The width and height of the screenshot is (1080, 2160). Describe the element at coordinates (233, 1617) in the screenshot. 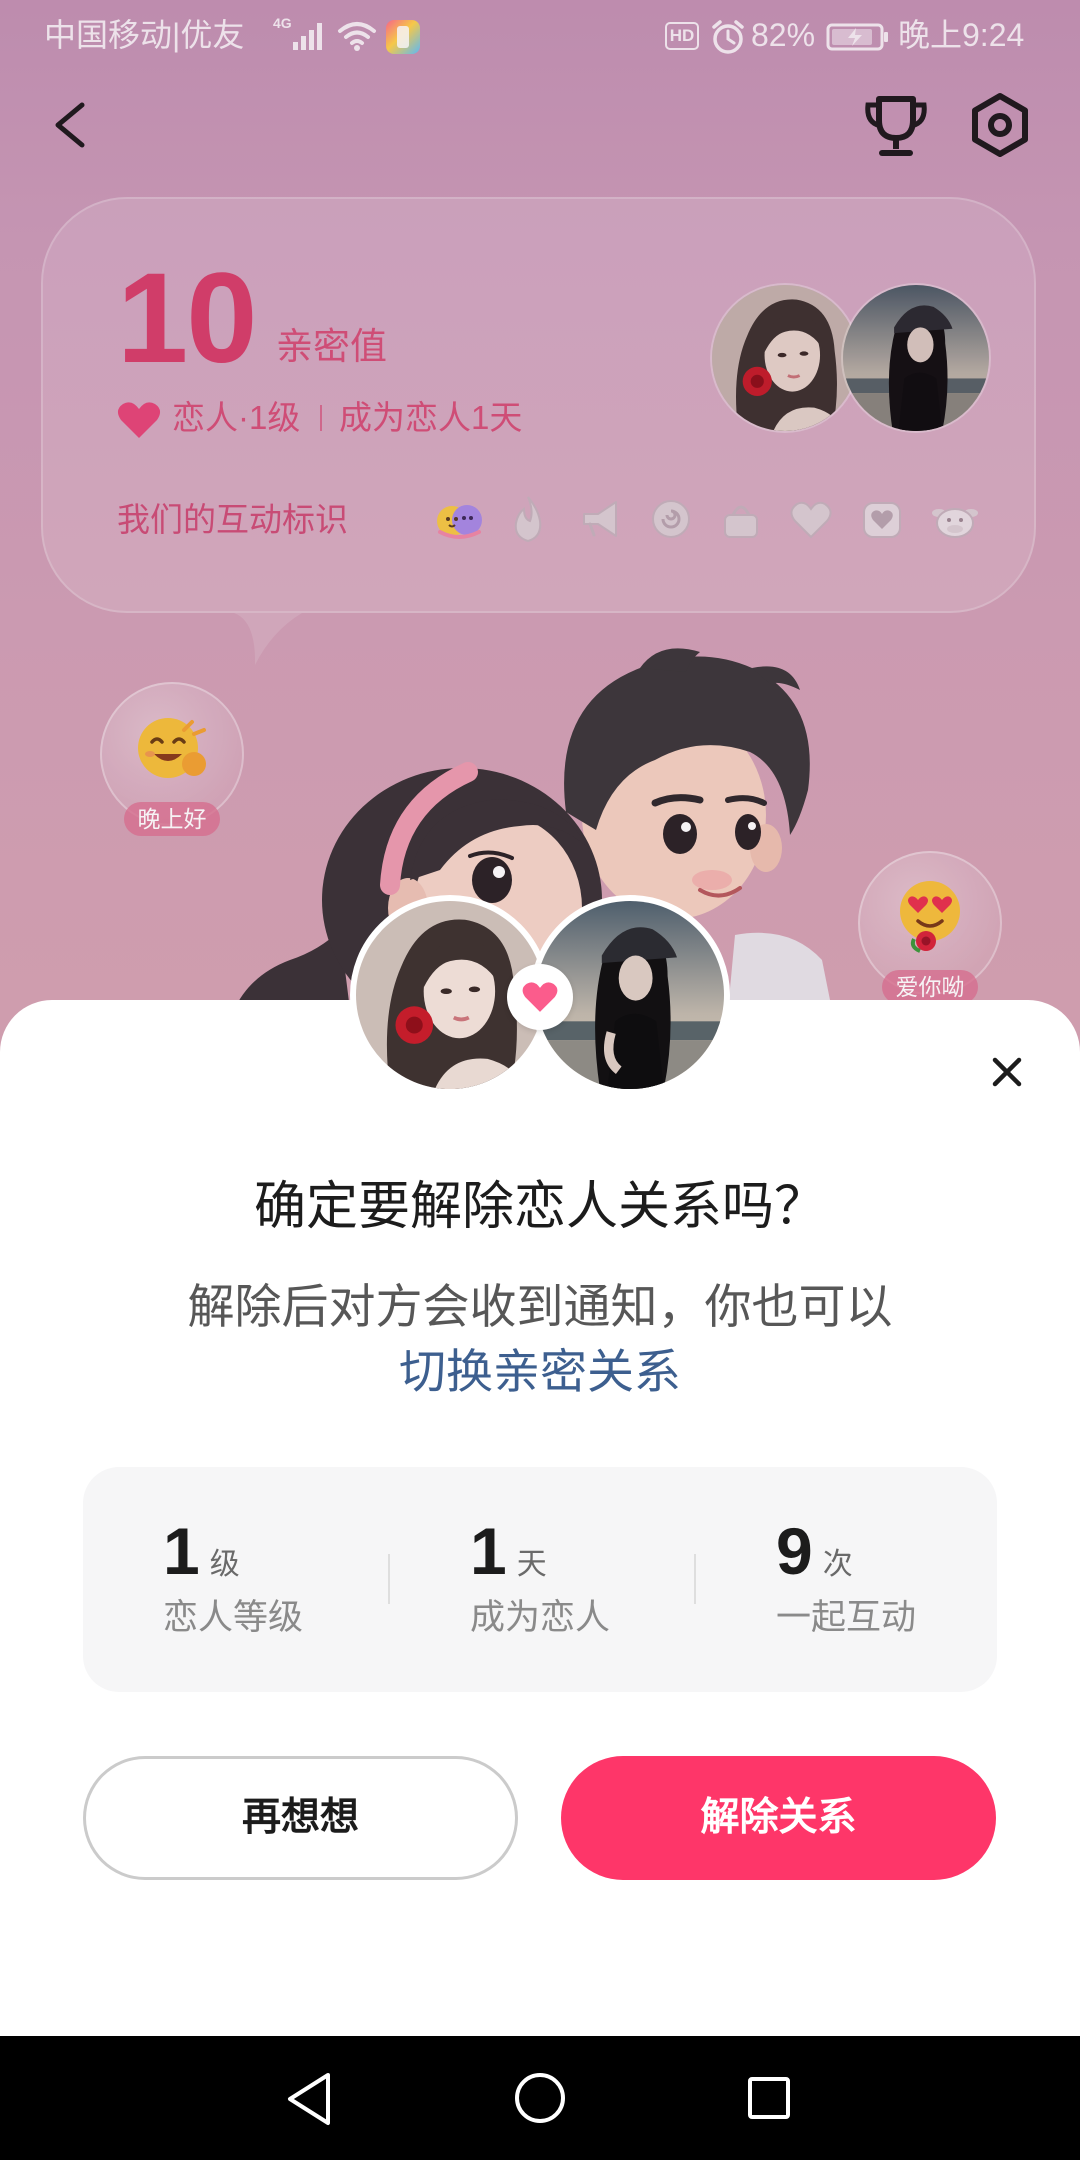

I see `stat-level-label: 恋人等级` at that location.